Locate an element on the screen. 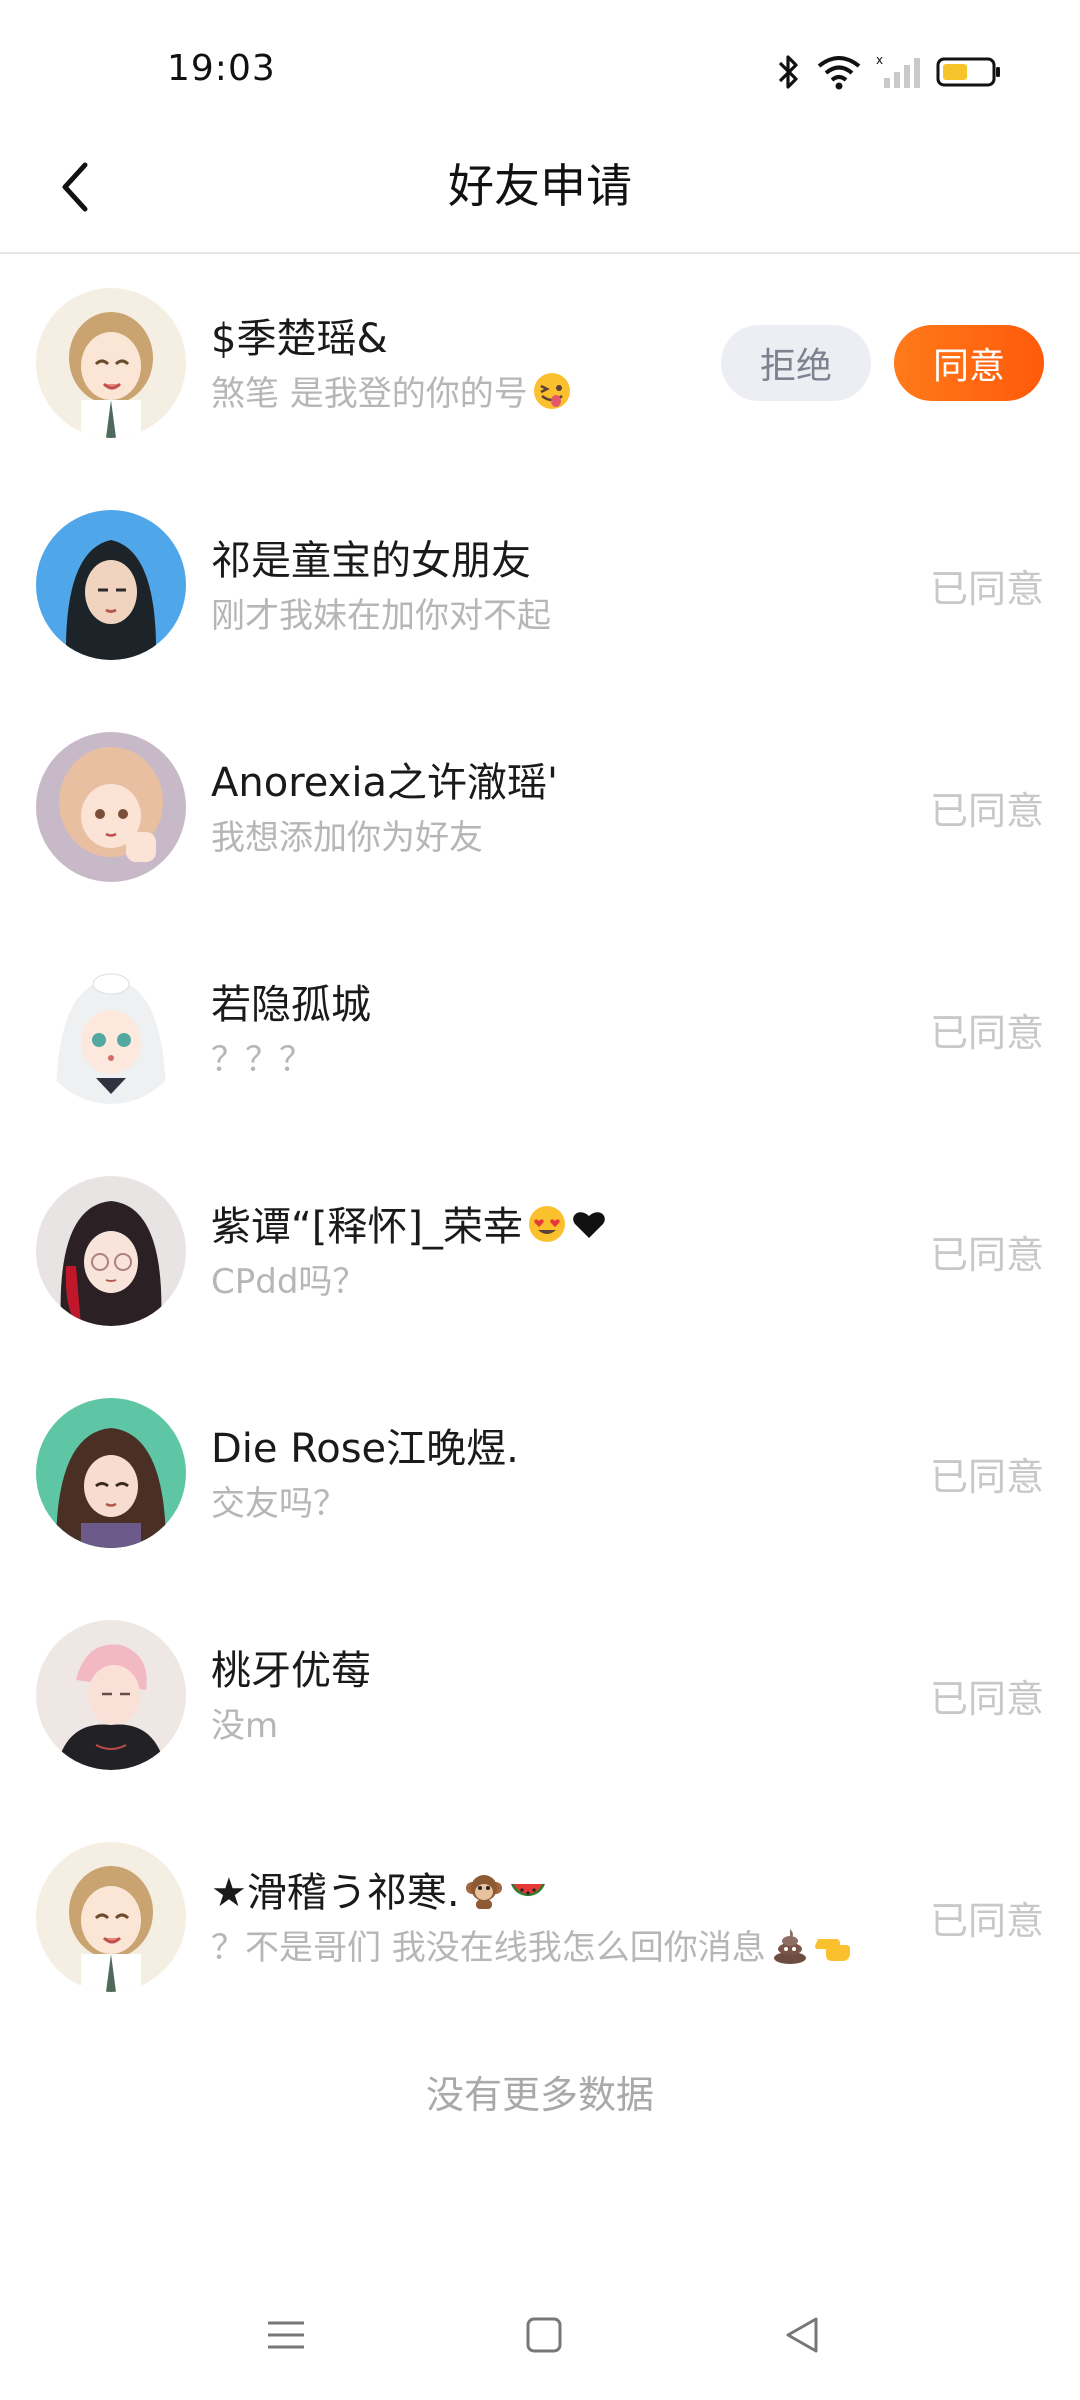 This screenshot has height=2400, width=1080. signal-icon: x is located at coordinates (899, 72).